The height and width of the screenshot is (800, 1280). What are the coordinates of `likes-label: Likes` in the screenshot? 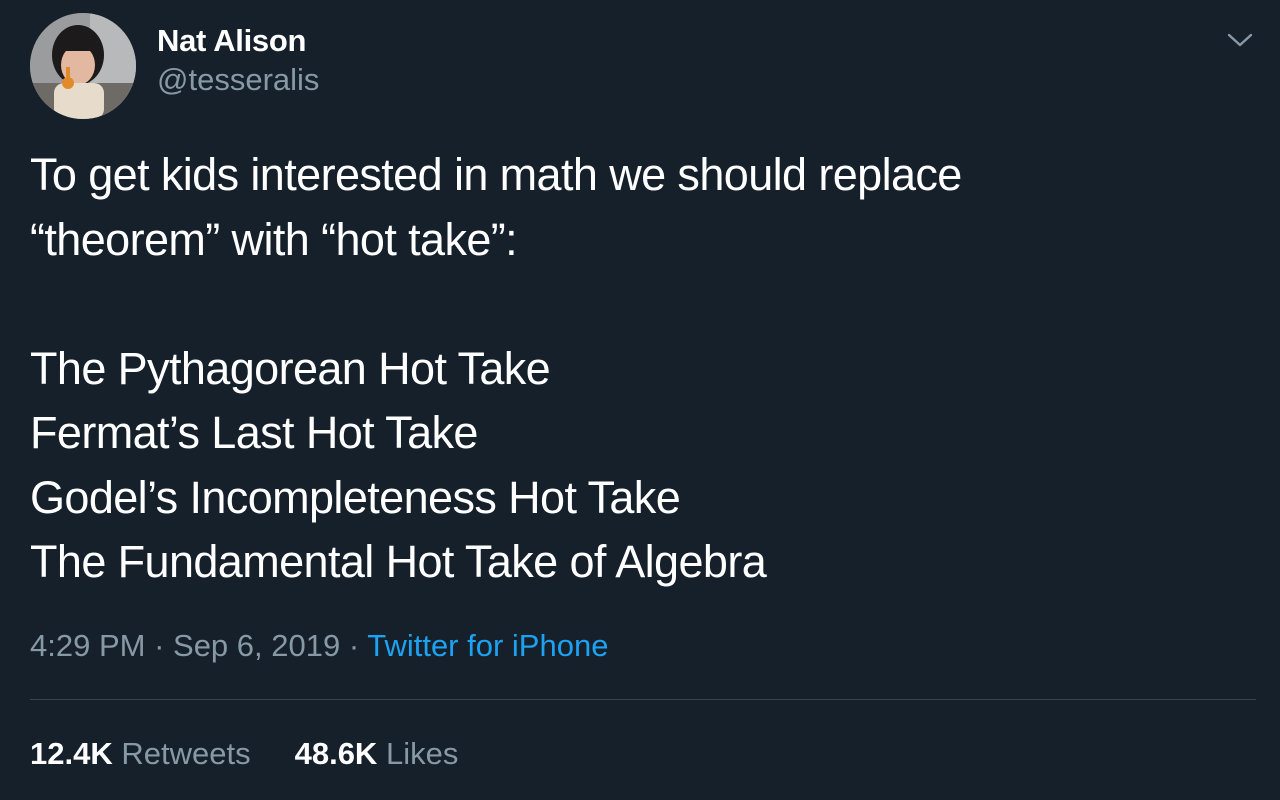 It's located at (422, 753).